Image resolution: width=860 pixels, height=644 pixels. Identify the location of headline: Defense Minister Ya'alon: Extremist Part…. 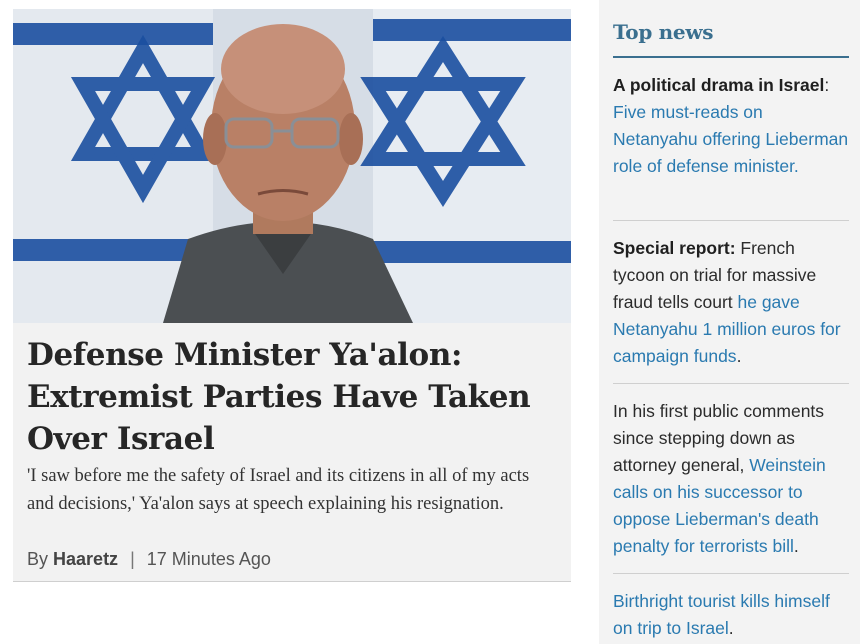
(292, 397).